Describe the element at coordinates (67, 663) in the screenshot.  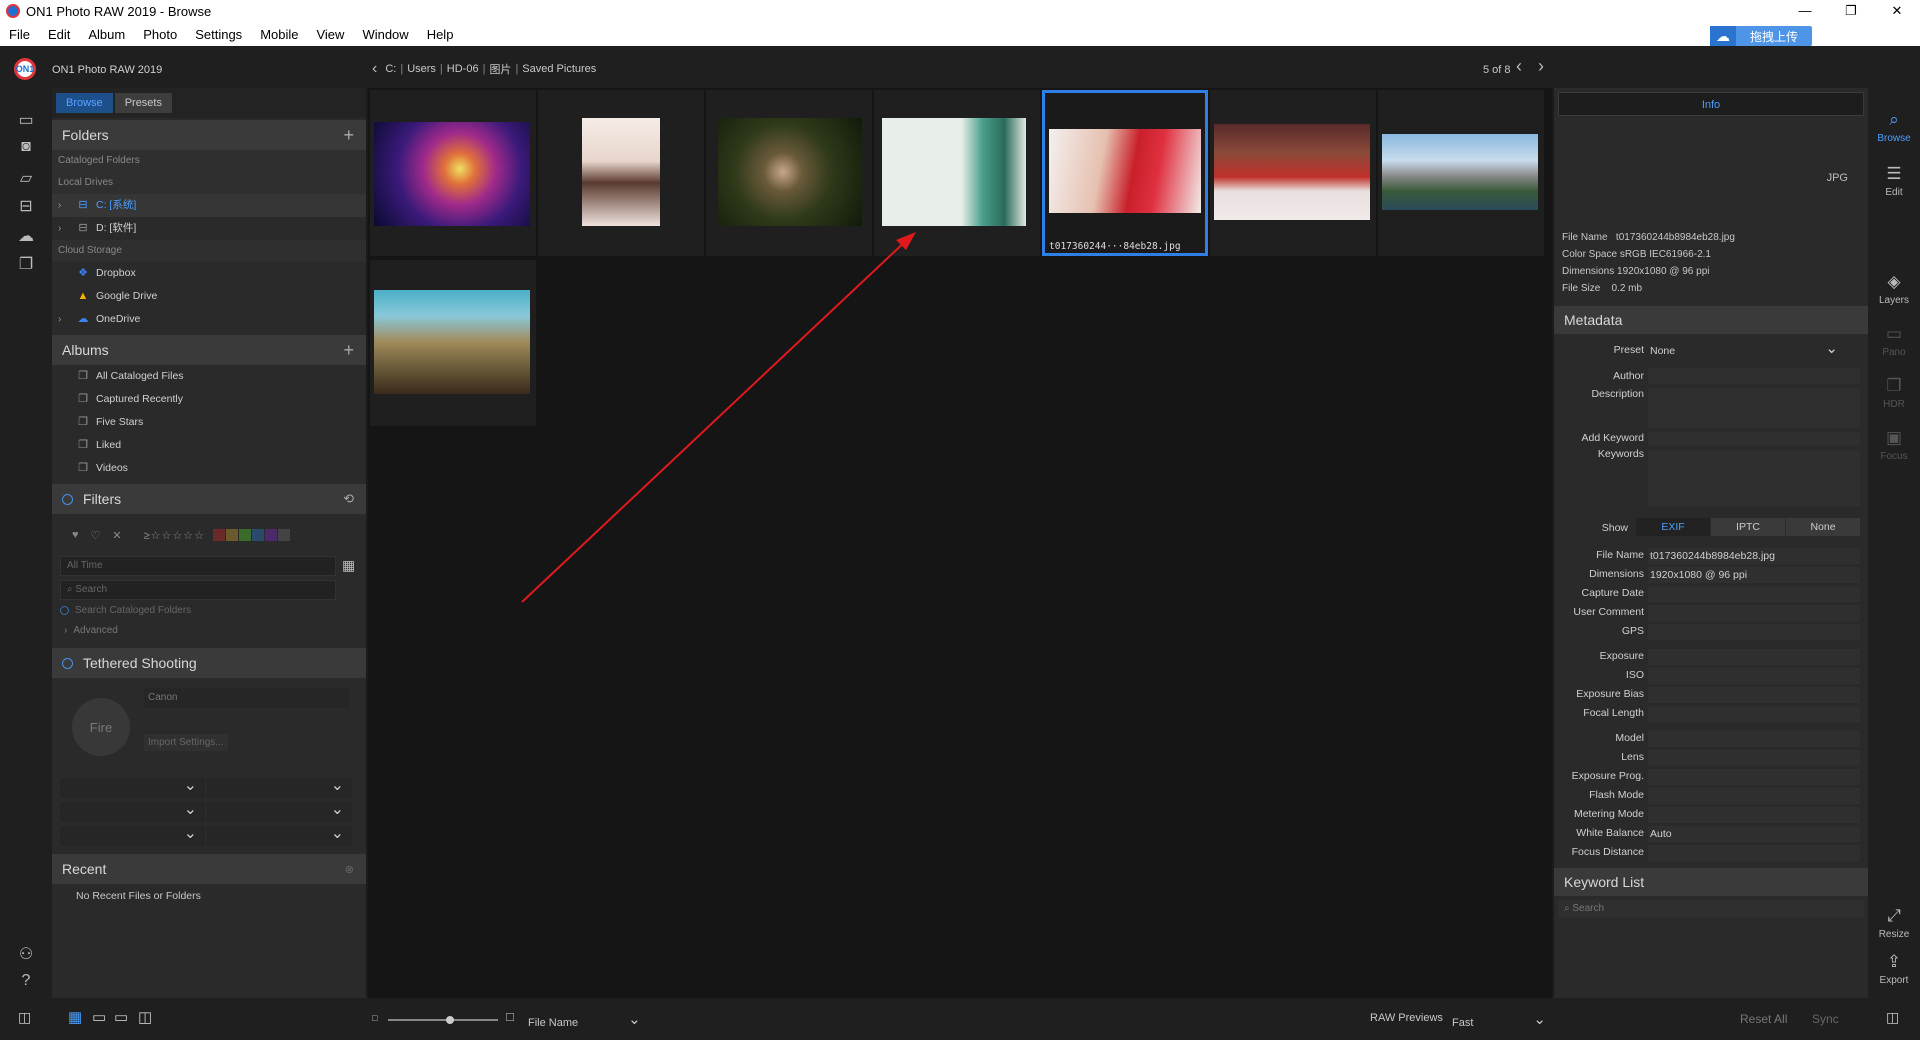
I see `tethered-toggle-icon` at that location.